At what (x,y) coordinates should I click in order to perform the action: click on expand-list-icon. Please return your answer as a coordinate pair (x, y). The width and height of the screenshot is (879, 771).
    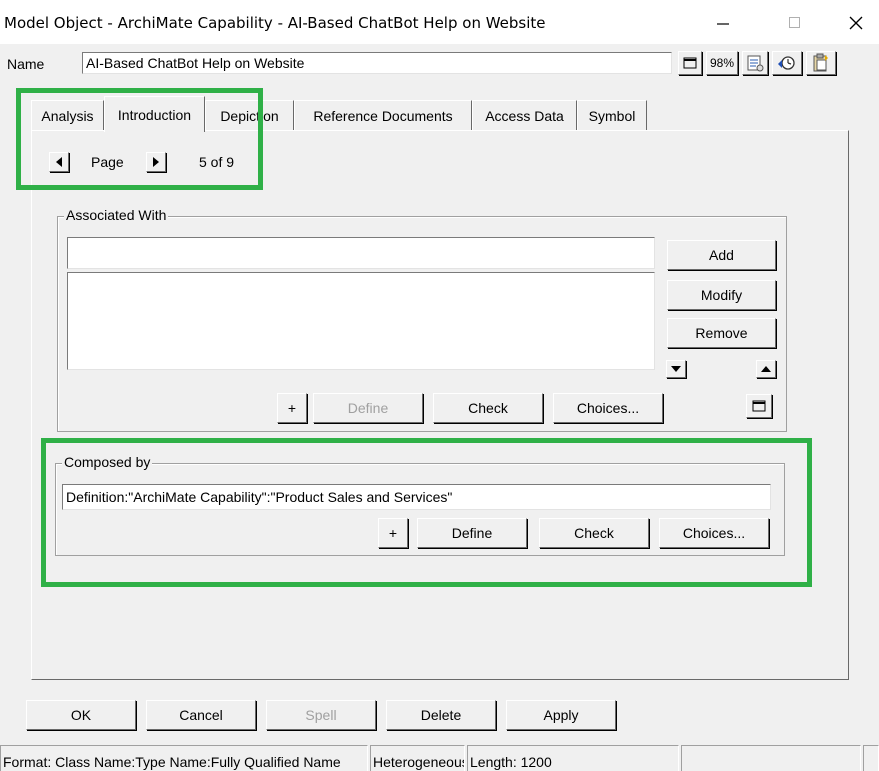
    Looking at the image, I should click on (759, 406).